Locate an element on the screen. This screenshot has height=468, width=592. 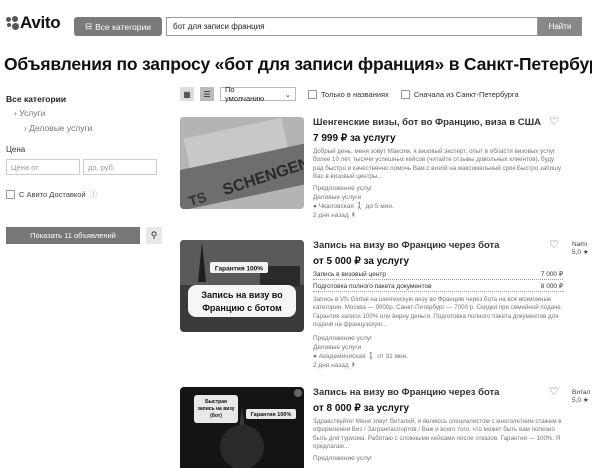
grid-icon: ▦ is located at coordinates (187, 94).